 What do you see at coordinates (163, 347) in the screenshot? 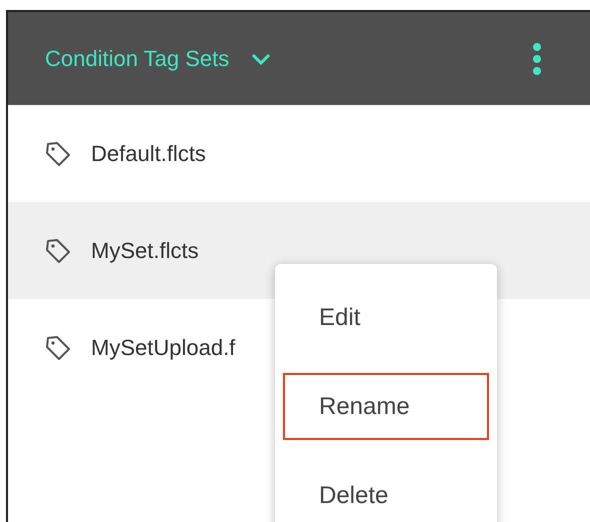
I see `file-name: MySetUpload.f` at bounding box center [163, 347].